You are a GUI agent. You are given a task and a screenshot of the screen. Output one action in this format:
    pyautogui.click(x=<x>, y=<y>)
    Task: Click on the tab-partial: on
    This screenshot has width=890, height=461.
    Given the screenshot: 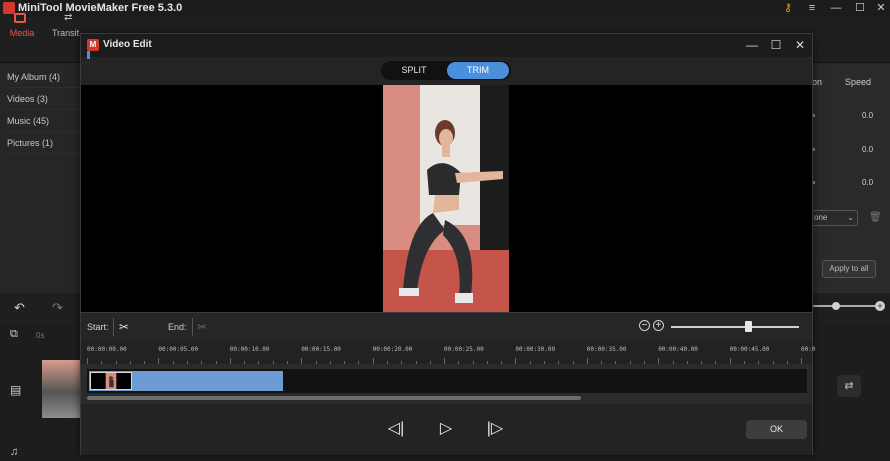 What is the action you would take?
    pyautogui.click(x=817, y=82)
    